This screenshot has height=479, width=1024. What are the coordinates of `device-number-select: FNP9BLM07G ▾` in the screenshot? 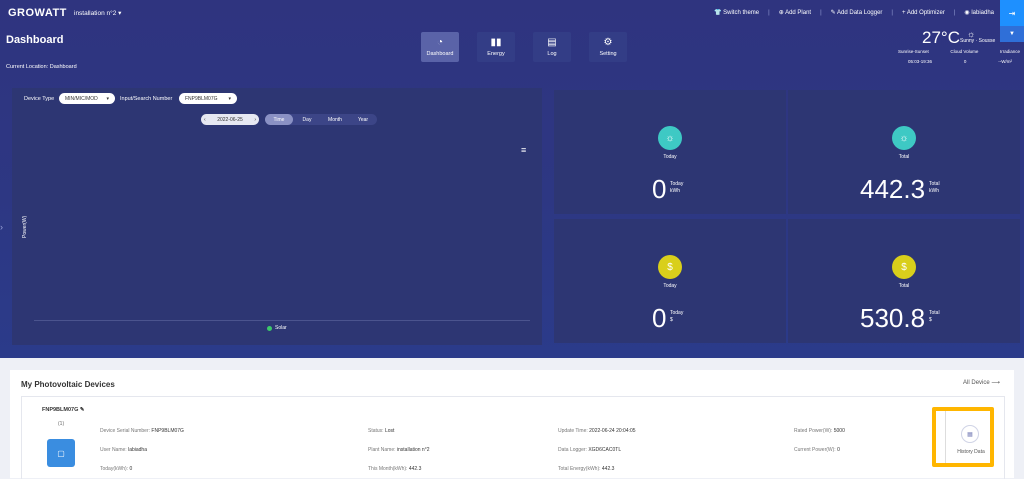 It's located at (208, 98).